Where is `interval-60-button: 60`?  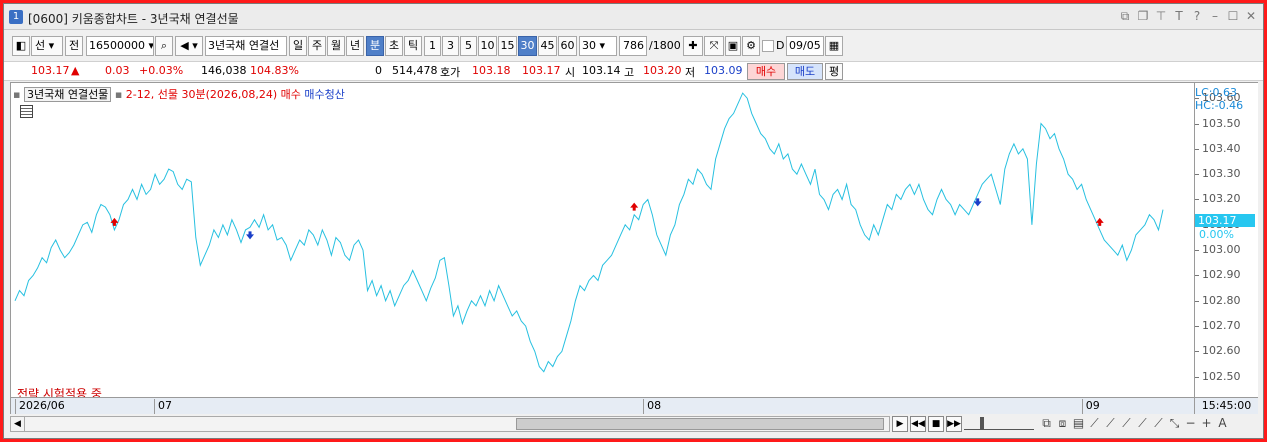 interval-60-button: 60 is located at coordinates (567, 46).